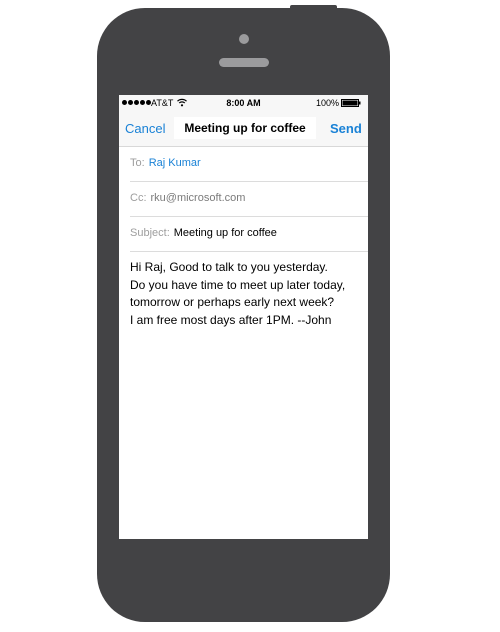  Describe the element at coordinates (225, 233) in the screenshot. I see `subject-value: Meeting up for coffee` at that location.